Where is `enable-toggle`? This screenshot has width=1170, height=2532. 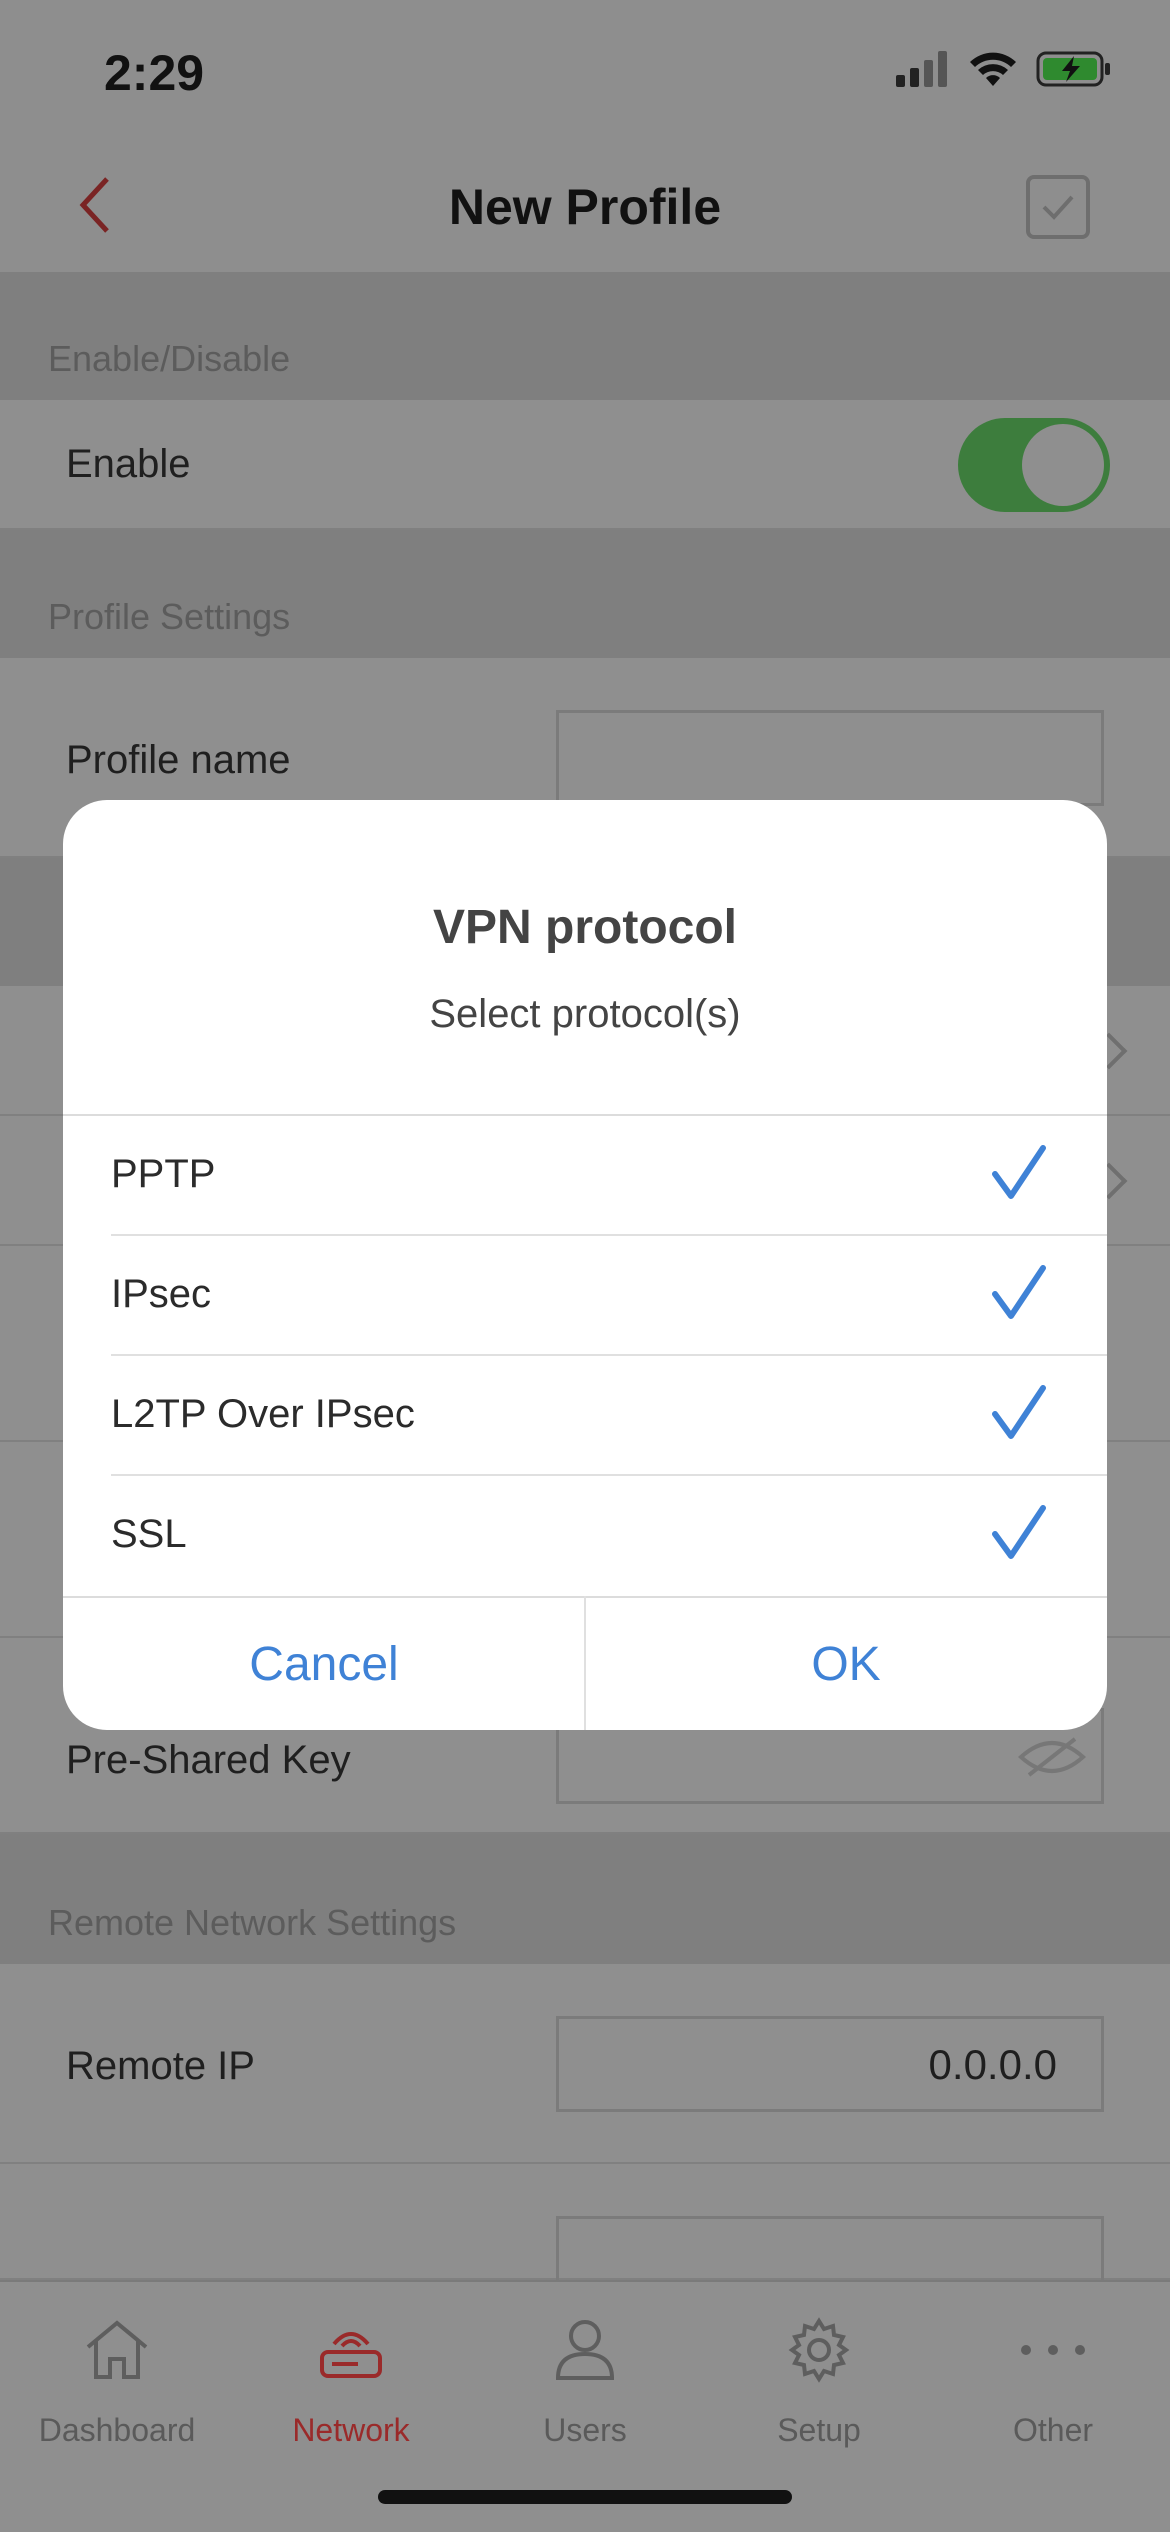 enable-toggle is located at coordinates (1034, 465).